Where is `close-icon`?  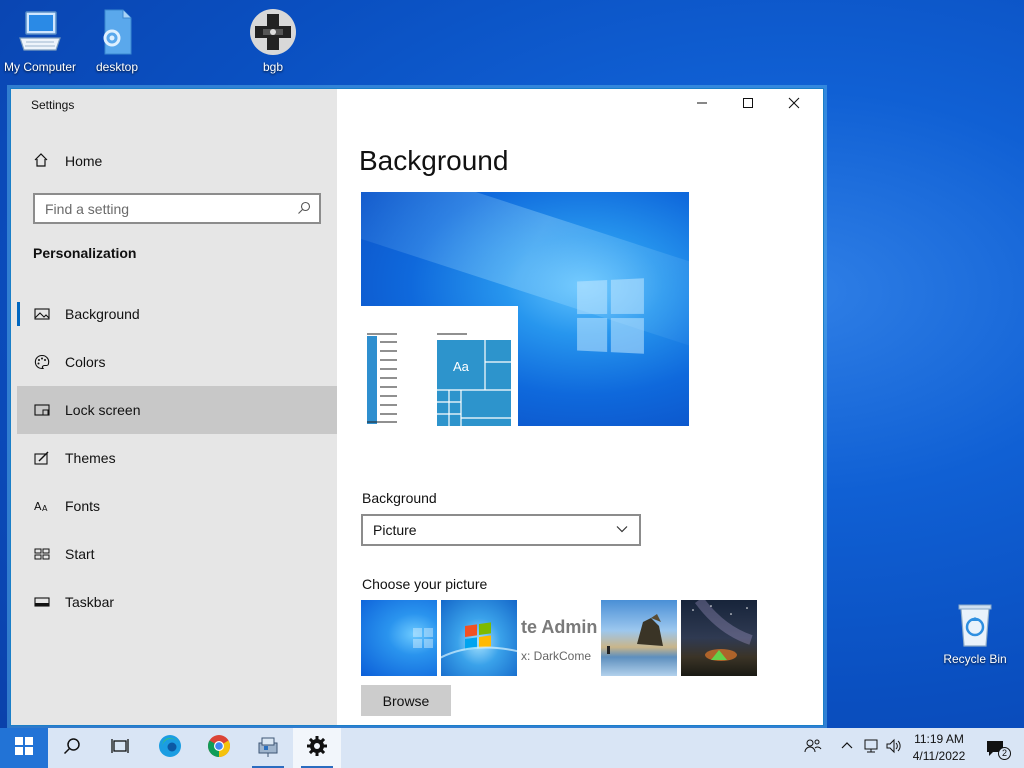 close-icon is located at coordinates (794, 105).